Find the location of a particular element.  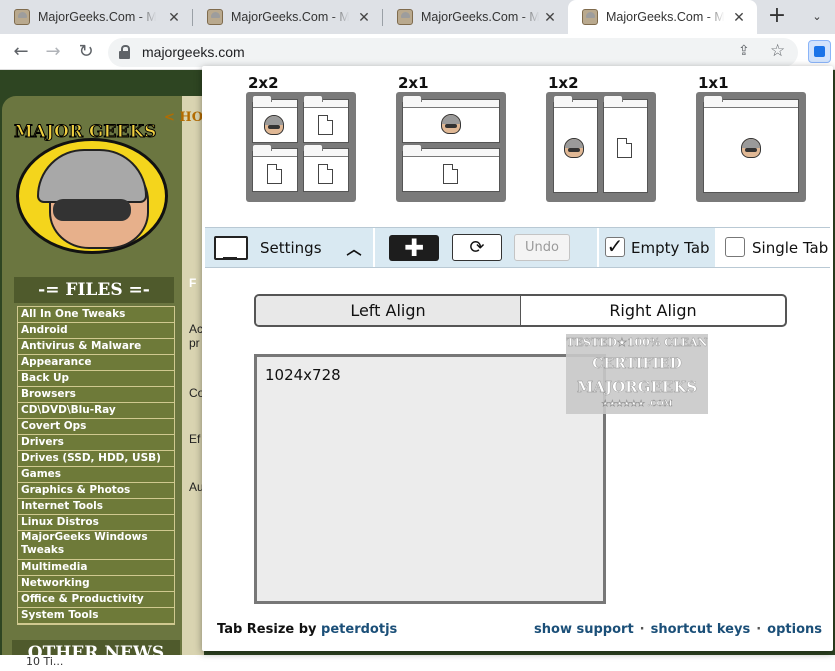

settings-label: Settings is located at coordinates (291, 248).